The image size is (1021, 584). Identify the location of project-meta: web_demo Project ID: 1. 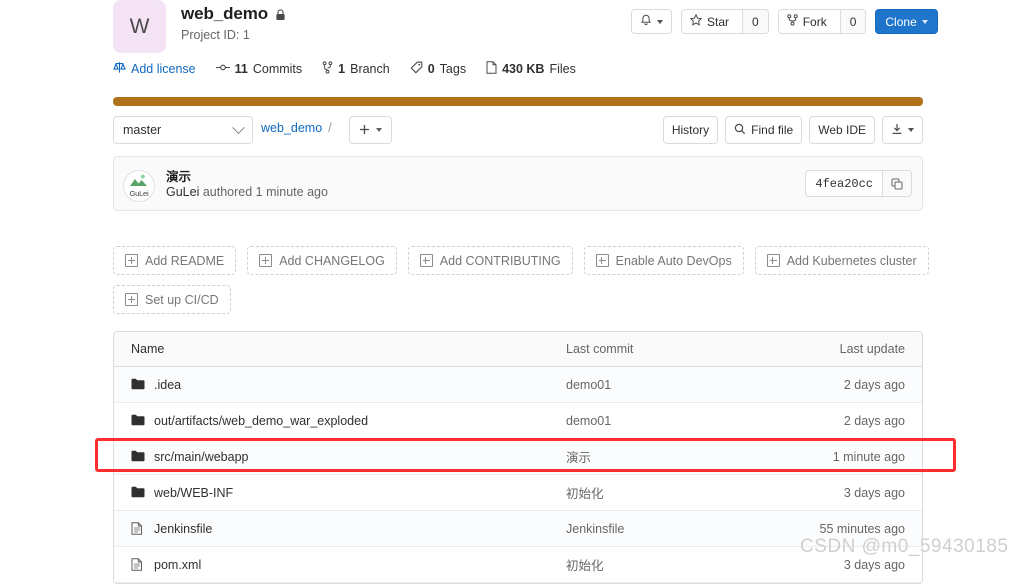
(233, 23).